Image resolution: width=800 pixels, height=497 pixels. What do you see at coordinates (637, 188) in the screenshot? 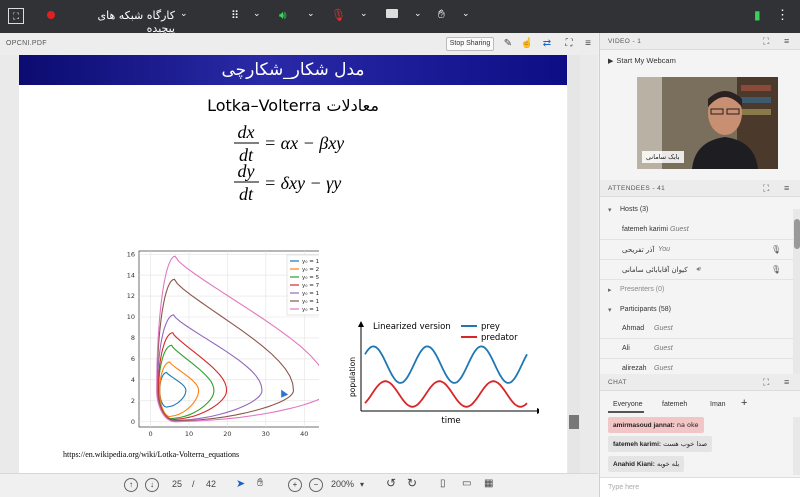
I see `attendees-pod-title: ATTENDEES - 41` at bounding box center [637, 188].